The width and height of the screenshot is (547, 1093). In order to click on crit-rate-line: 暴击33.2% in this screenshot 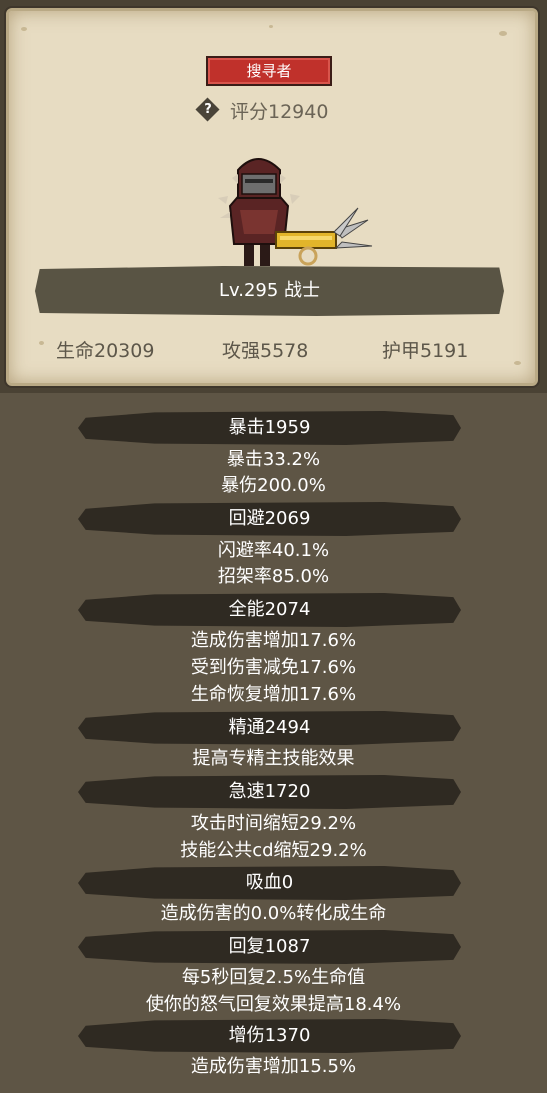, I will do `click(273, 459)`.